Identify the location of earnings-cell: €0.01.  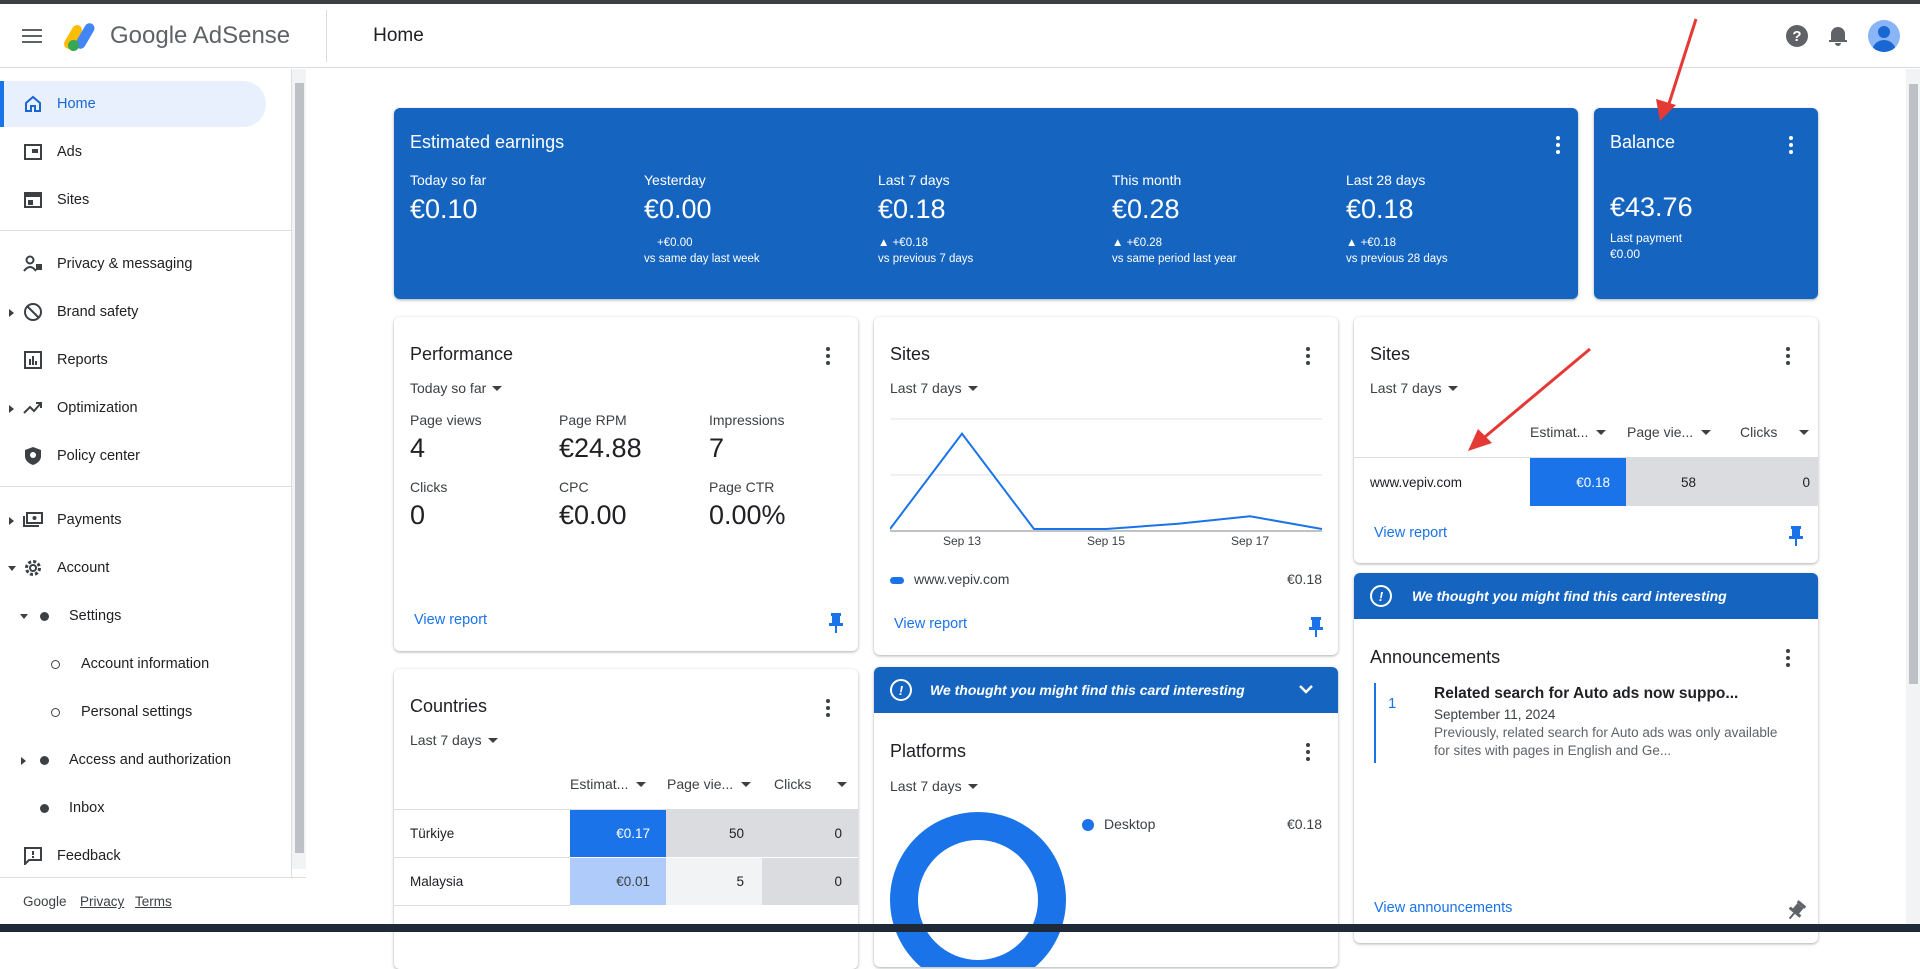
(618, 881).